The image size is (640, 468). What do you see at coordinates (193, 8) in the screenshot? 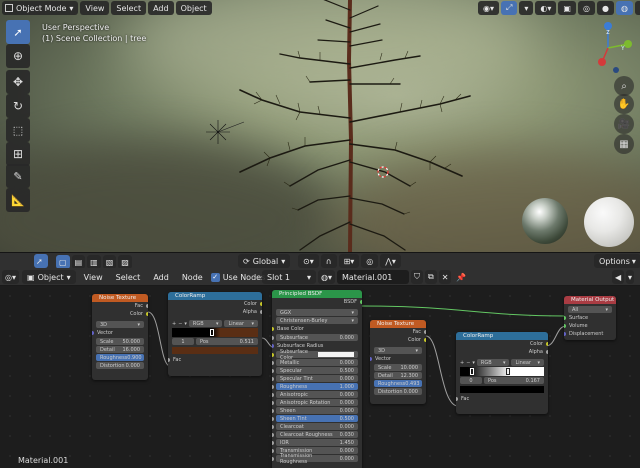
I see `menu-object: Object` at bounding box center [193, 8].